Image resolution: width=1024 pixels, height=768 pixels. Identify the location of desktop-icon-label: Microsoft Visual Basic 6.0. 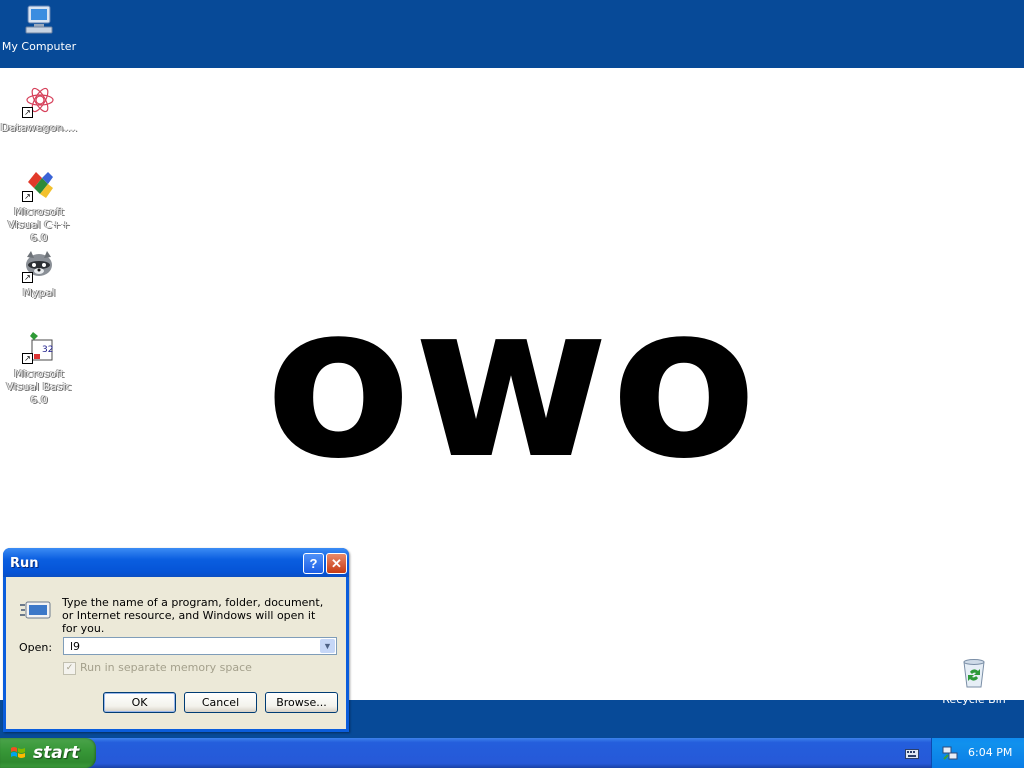
(39, 386).